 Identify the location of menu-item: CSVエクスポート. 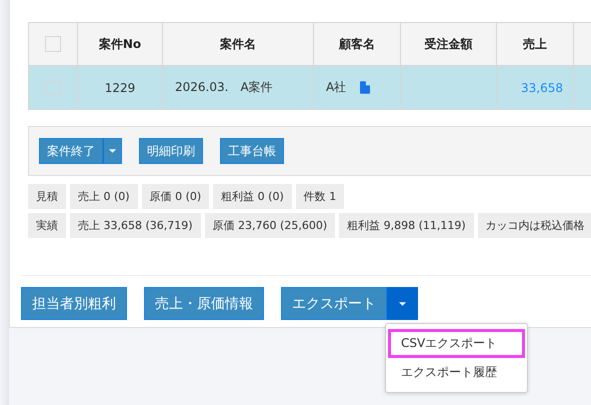
(456, 343).